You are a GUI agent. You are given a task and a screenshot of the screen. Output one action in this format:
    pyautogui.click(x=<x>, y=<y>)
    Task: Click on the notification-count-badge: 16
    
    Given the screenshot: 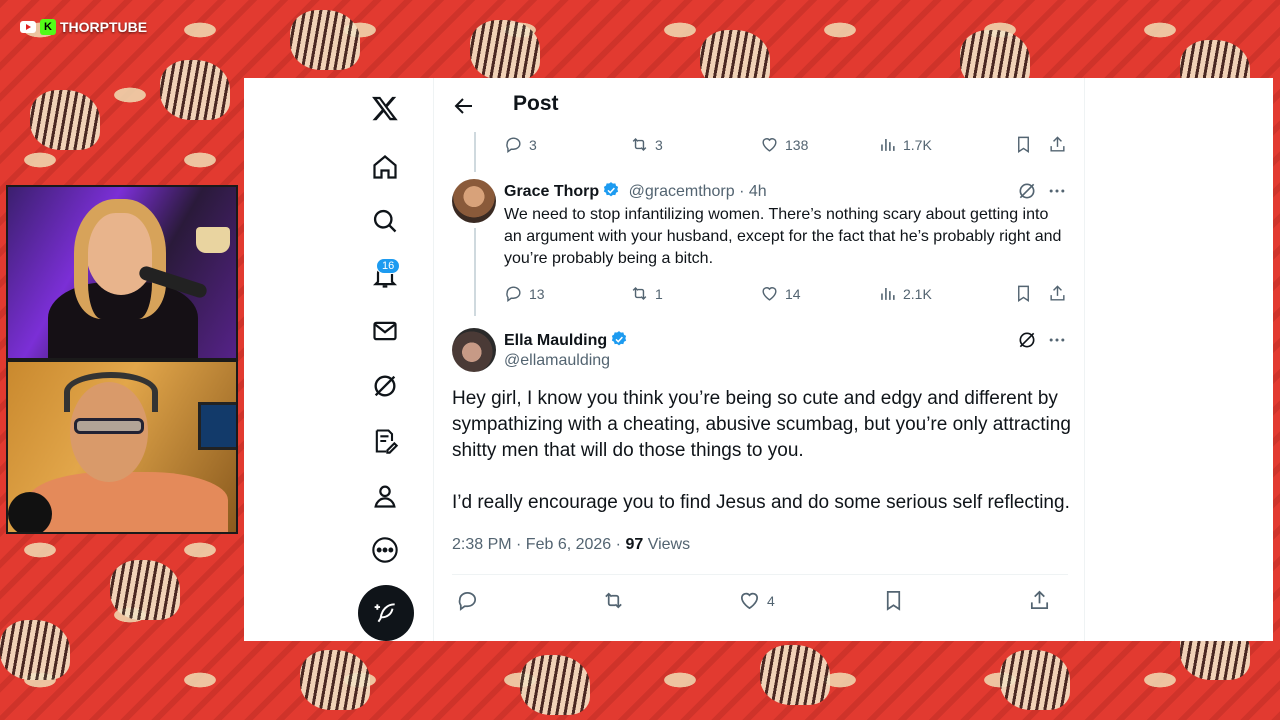 What is the action you would take?
    pyautogui.click(x=388, y=266)
    